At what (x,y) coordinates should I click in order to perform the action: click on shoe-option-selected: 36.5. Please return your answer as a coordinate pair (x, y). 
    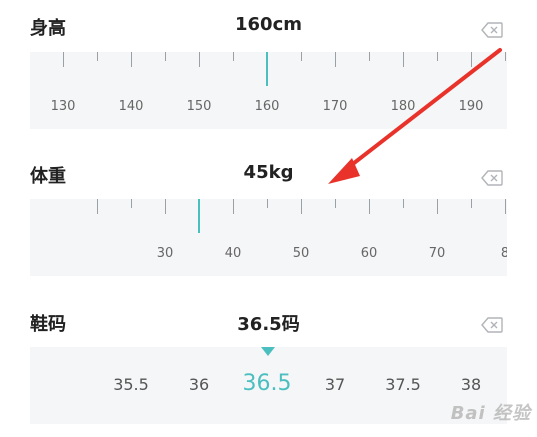
    Looking at the image, I should click on (267, 383).